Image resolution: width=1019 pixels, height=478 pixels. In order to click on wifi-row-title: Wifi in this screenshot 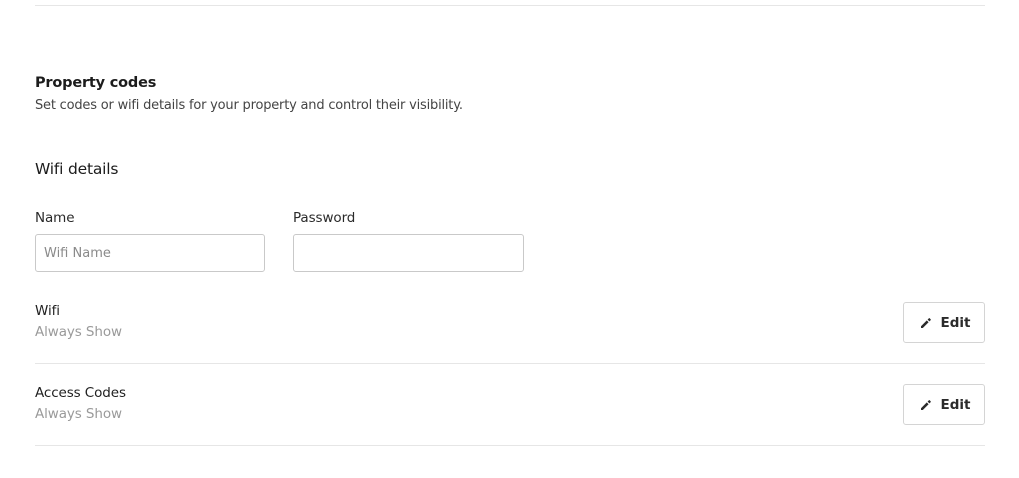, I will do `click(47, 311)`.